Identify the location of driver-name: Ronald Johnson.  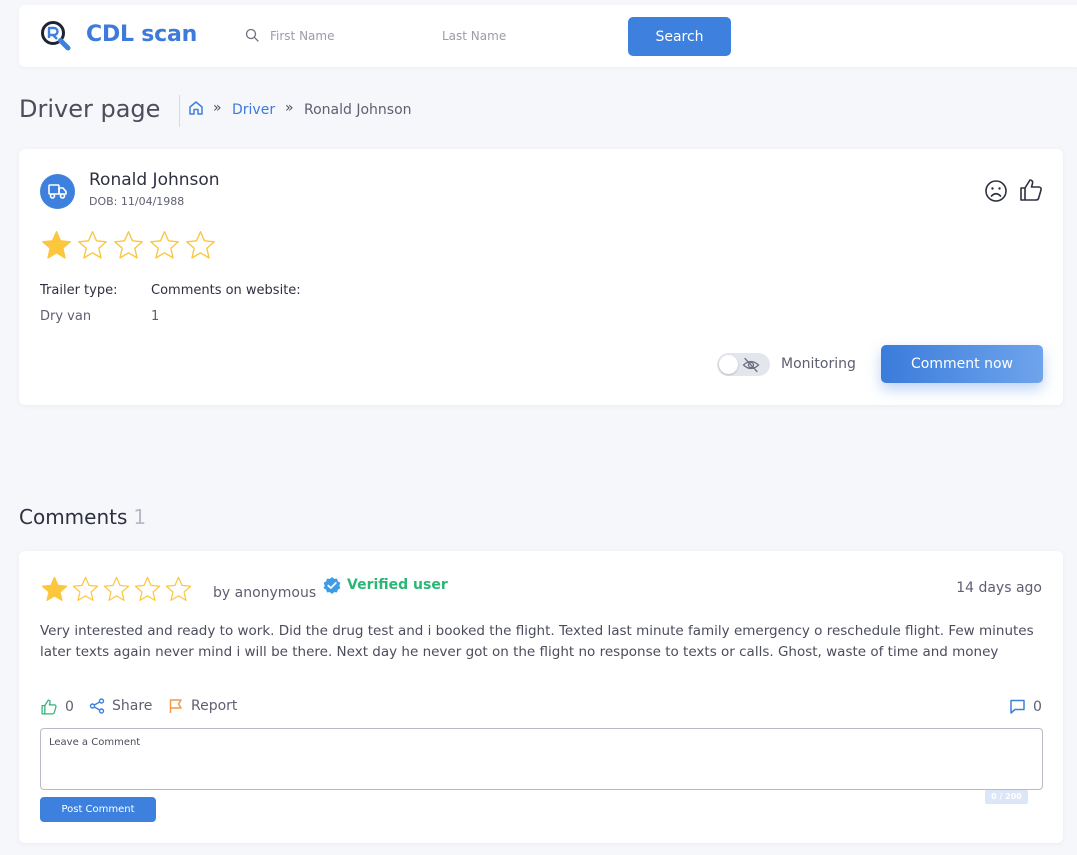
(154, 180).